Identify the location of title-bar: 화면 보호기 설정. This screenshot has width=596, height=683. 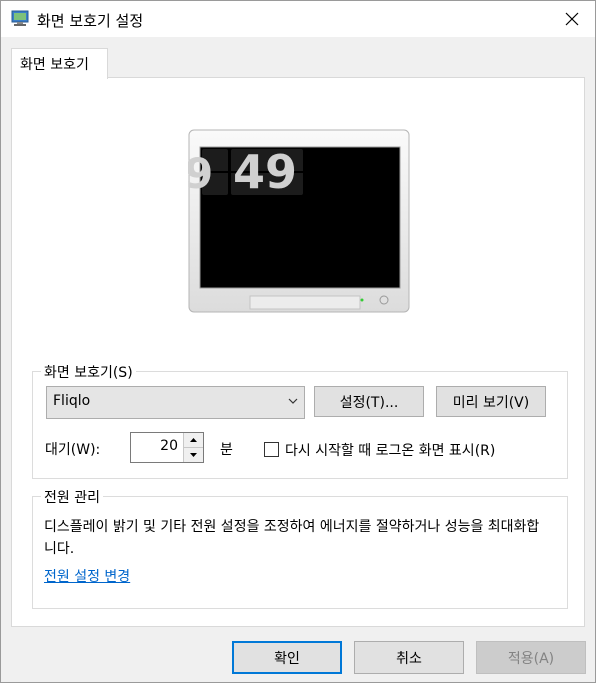
(298, 19).